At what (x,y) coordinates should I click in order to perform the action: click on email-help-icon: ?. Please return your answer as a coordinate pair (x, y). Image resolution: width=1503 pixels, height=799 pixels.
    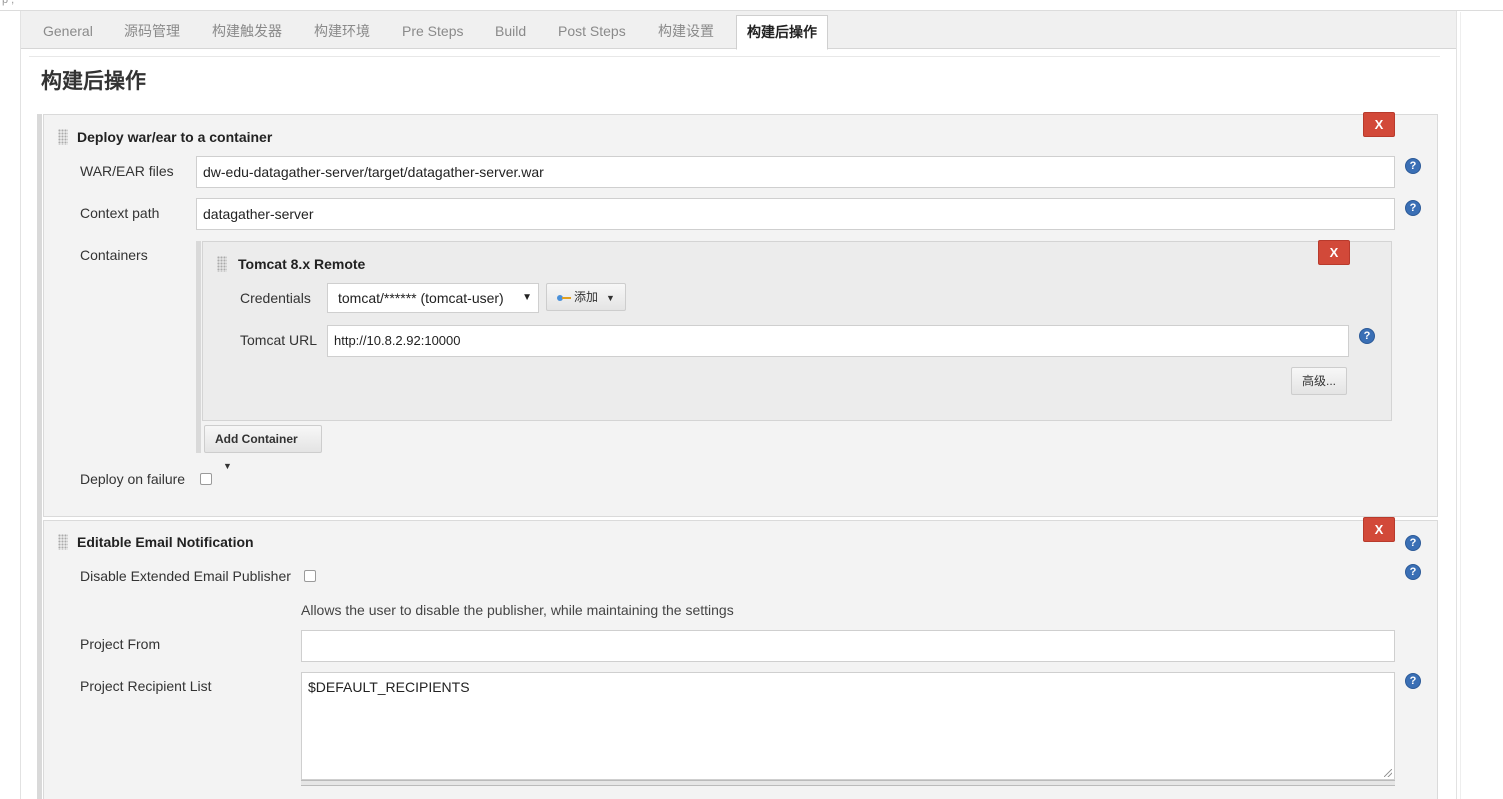
    Looking at the image, I should click on (1413, 543).